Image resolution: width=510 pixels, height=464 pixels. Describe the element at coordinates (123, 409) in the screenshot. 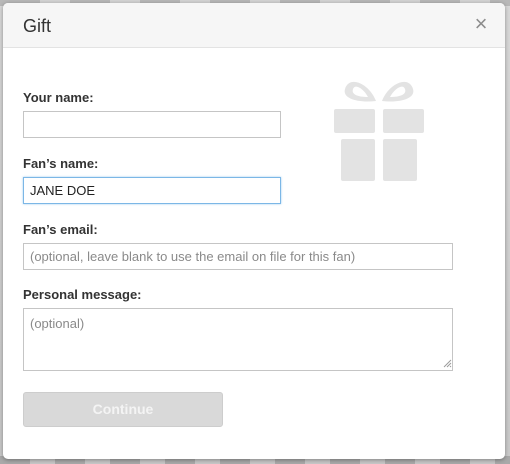

I see `continue-button: Continue` at that location.